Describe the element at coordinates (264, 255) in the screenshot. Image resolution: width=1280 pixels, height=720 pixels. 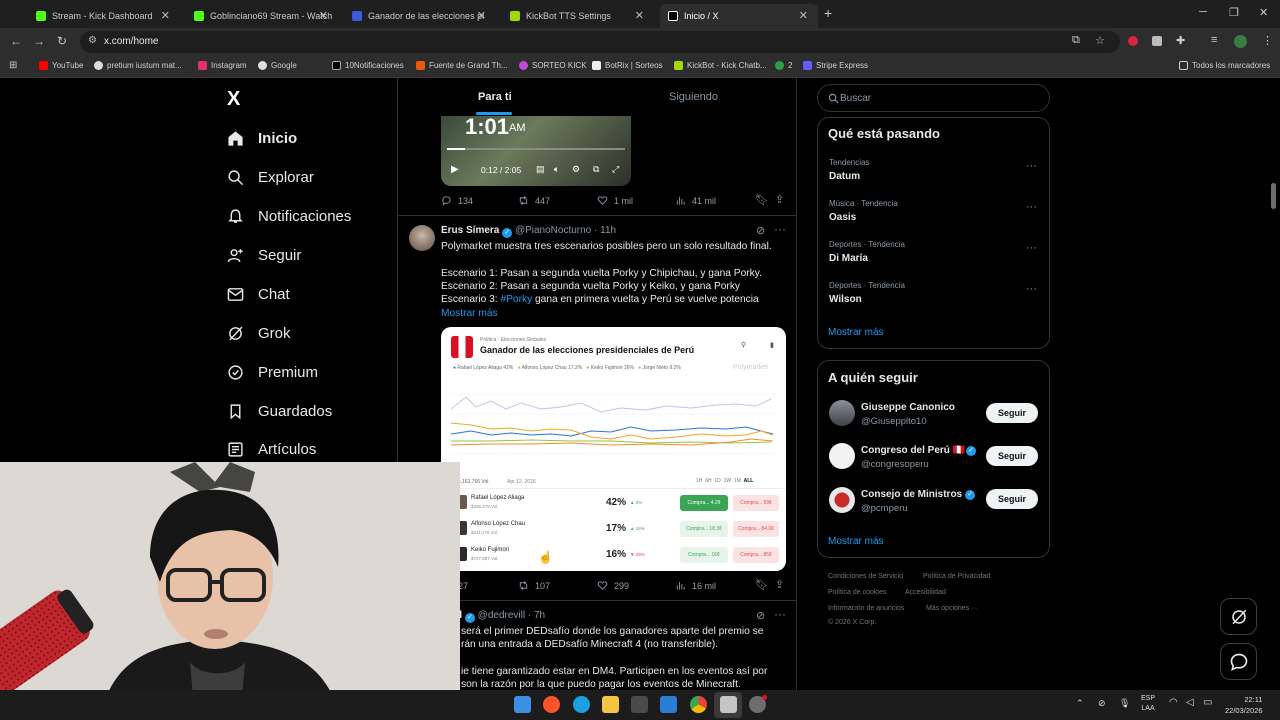
I see `nav-seguir: Seguir` at that location.